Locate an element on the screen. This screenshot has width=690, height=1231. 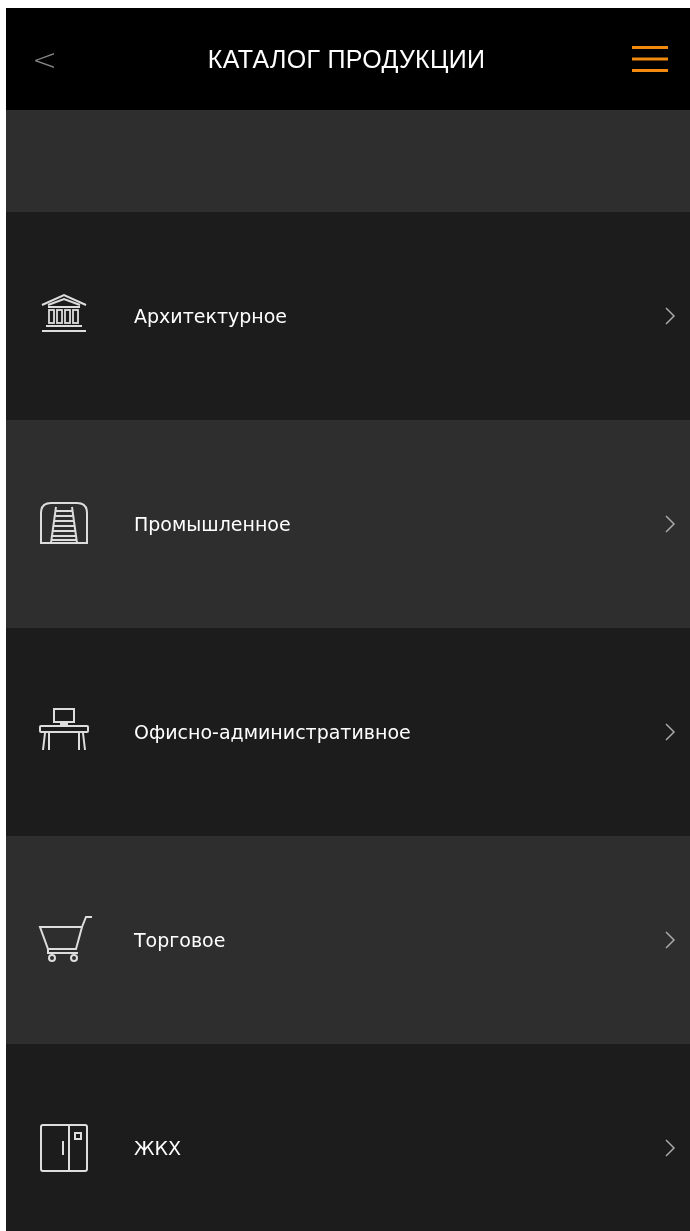
category-label: Офисно-административное is located at coordinates (273, 732).